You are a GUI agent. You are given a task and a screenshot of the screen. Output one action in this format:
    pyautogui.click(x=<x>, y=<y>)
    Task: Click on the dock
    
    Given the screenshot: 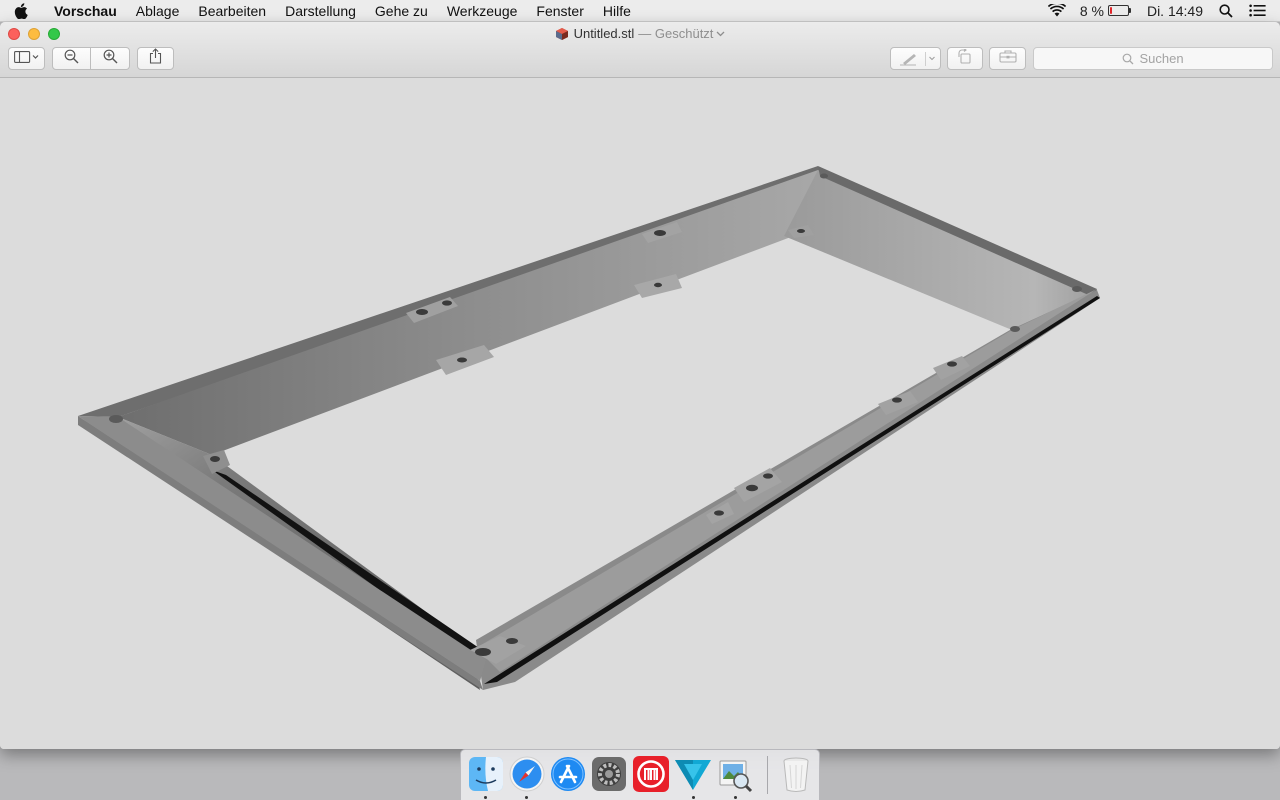 What is the action you would take?
    pyautogui.click(x=640, y=774)
    